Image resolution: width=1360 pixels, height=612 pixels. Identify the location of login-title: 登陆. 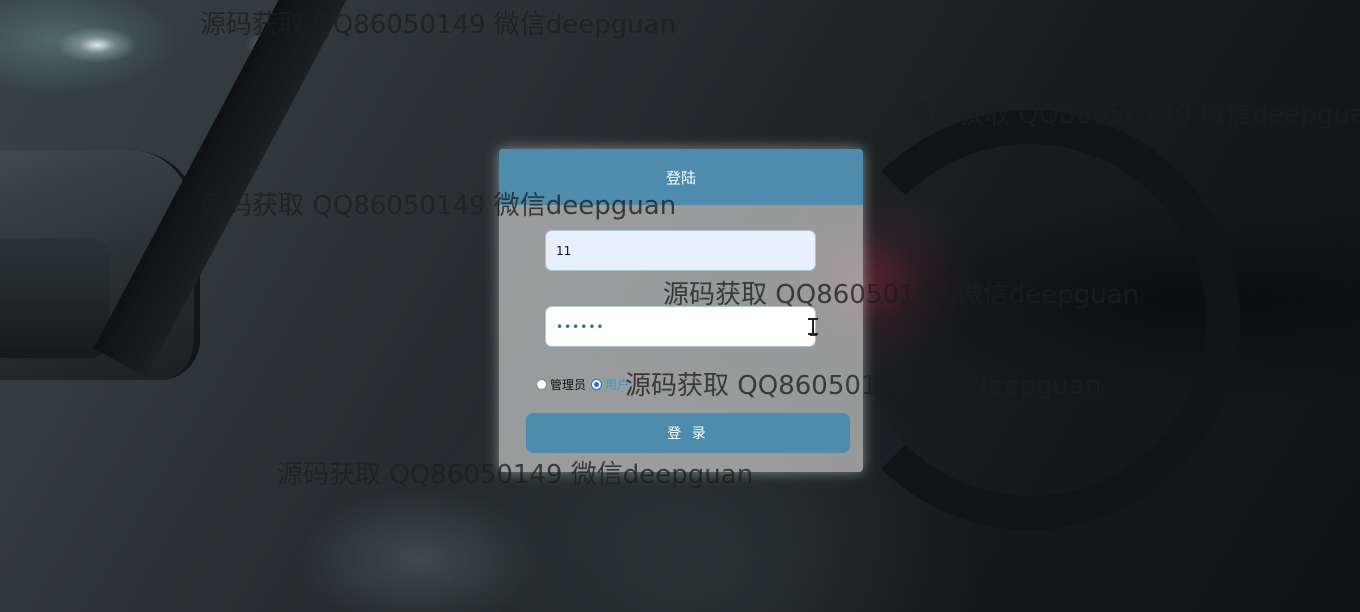
(681, 177).